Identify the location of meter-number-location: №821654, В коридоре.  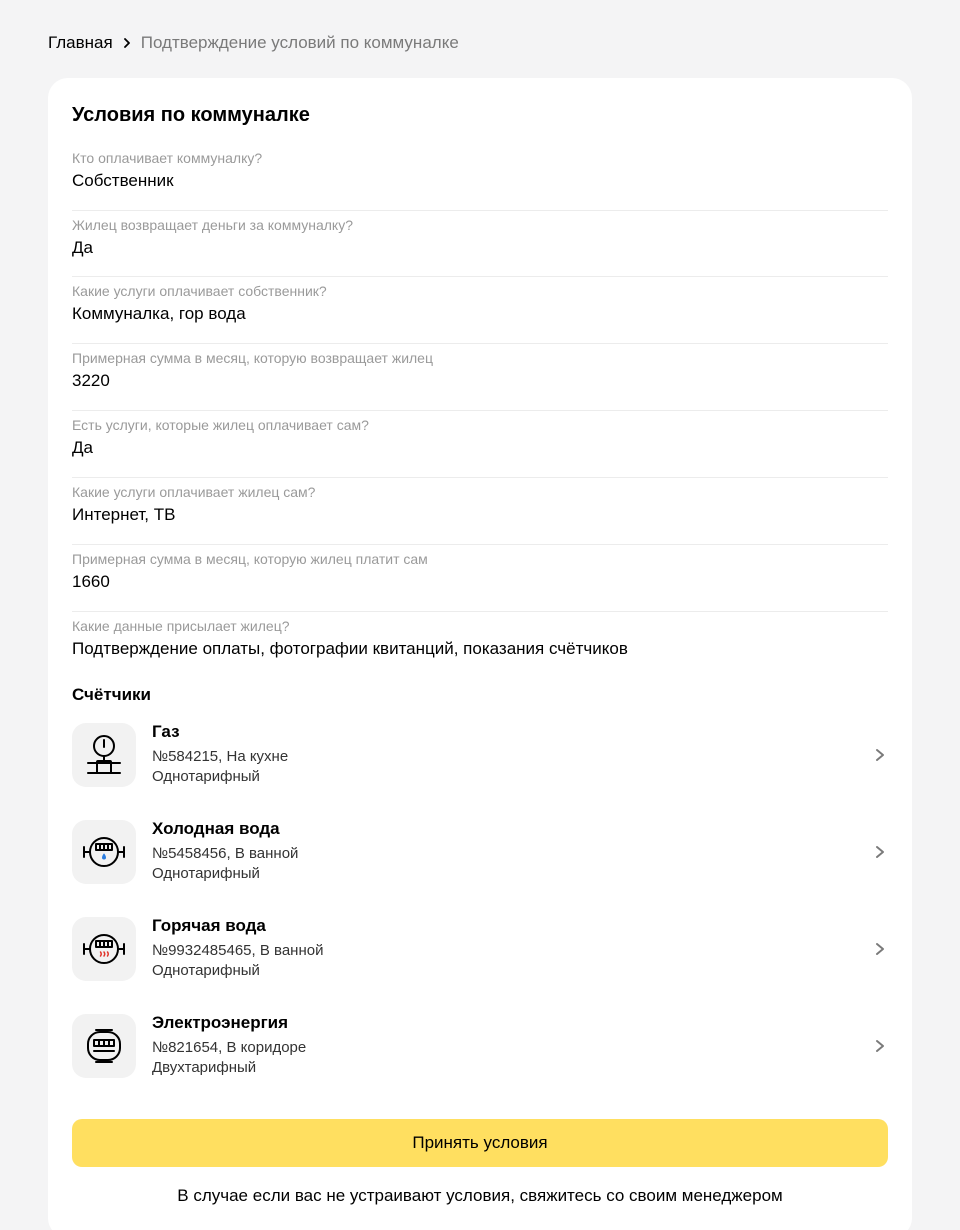
(229, 1047).